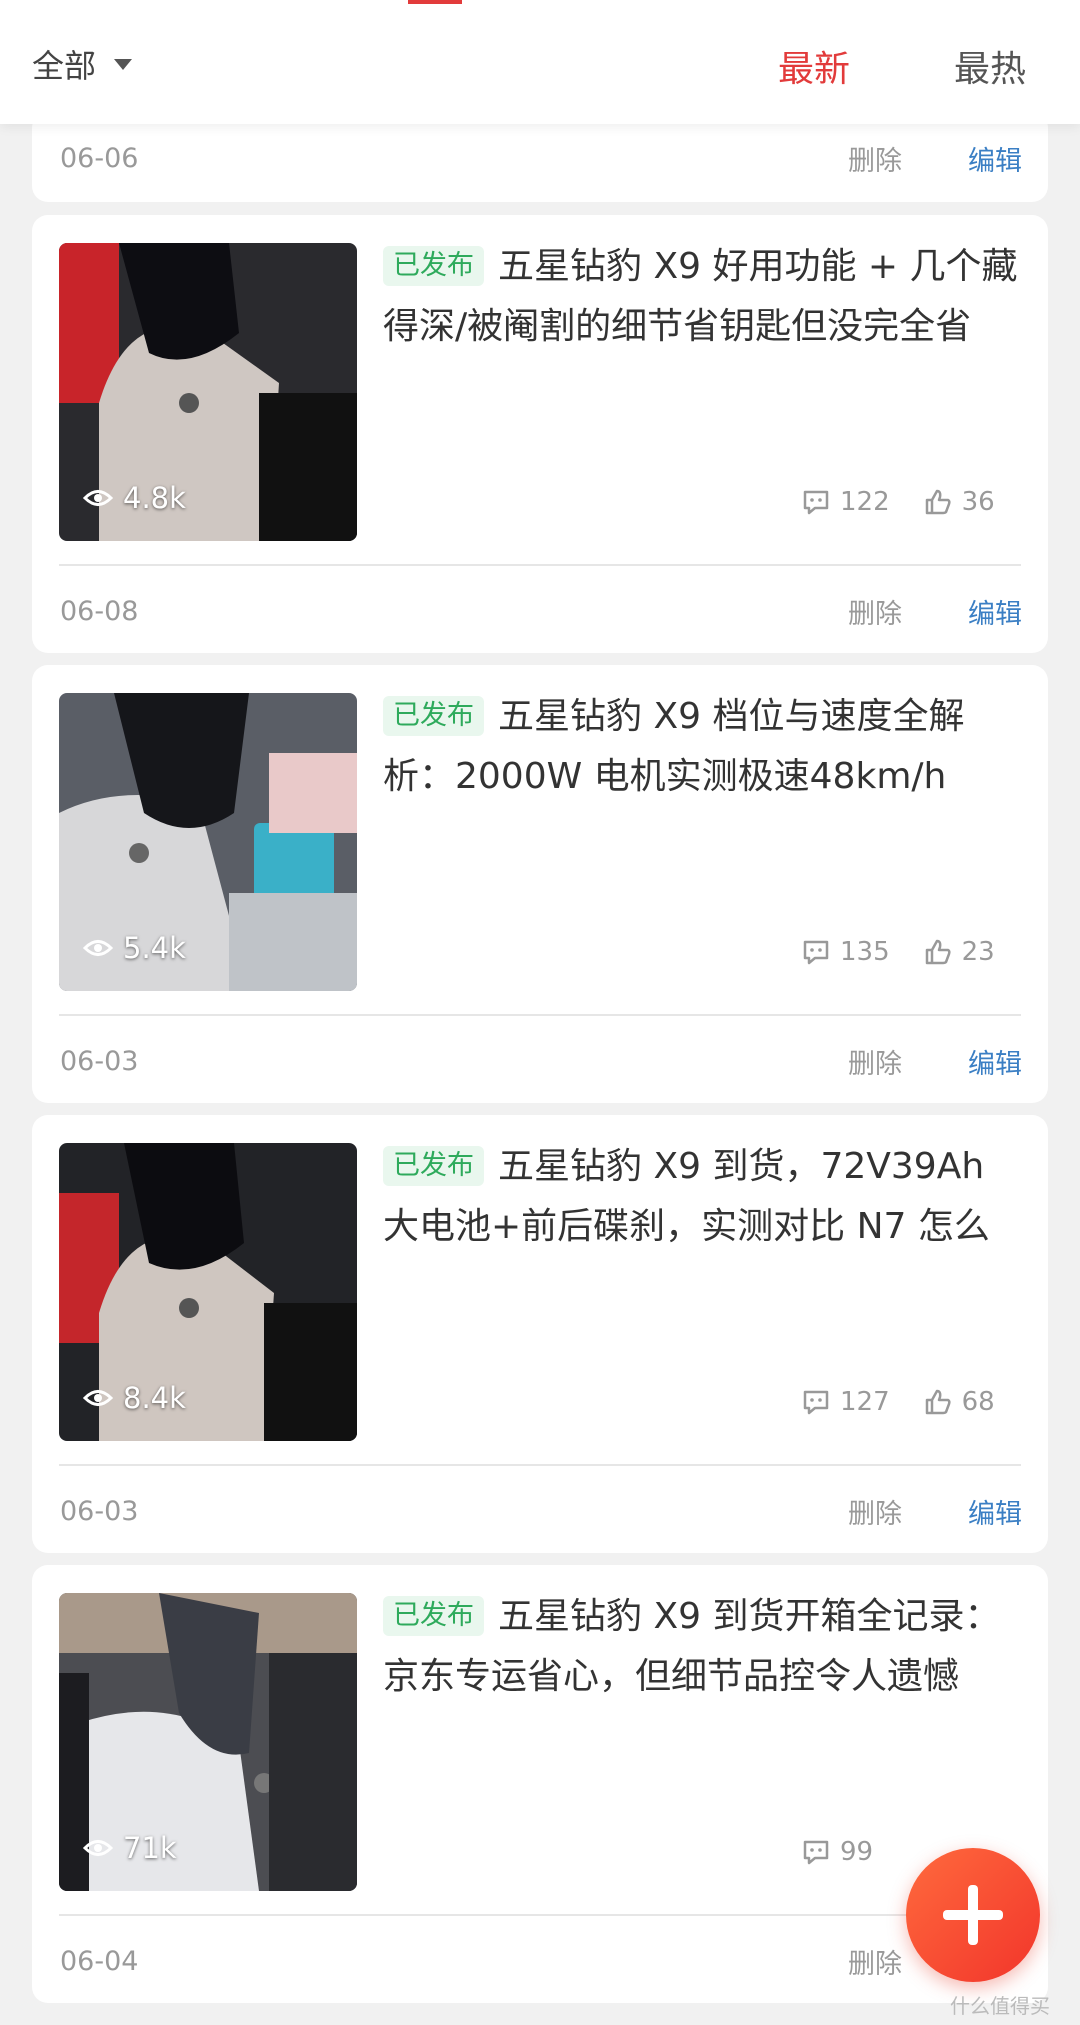  What do you see at coordinates (865, 1402) in the screenshot?
I see `comment-count: 127` at bounding box center [865, 1402].